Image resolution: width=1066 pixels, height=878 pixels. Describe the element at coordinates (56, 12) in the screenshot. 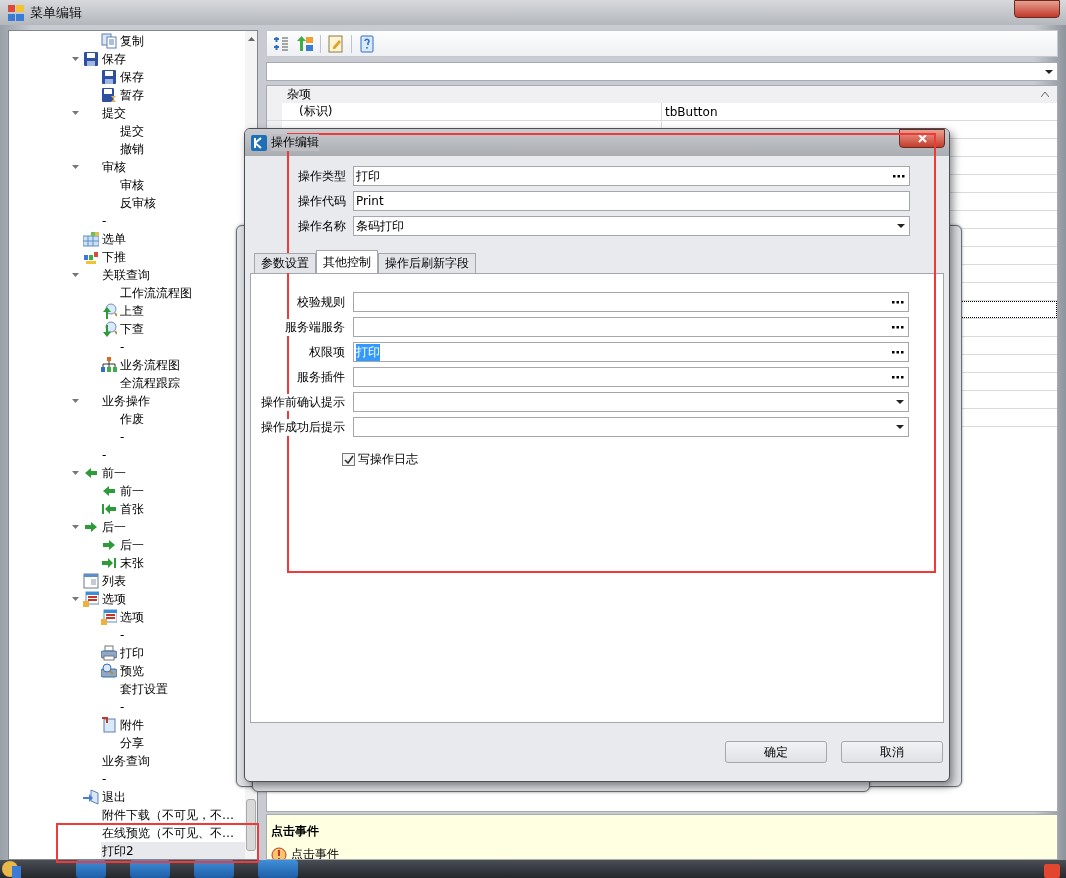

I see `window-title: 菜单编辑` at that location.